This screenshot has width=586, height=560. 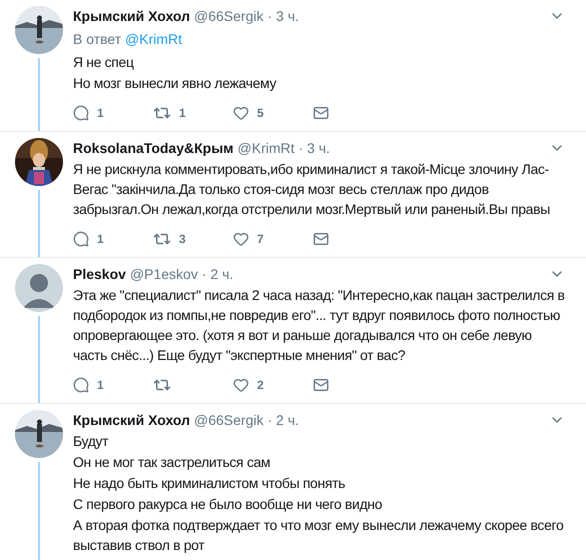 What do you see at coordinates (175, 83) in the screenshot?
I see `tweet-text: Но мозг вынесли явно лежачему` at bounding box center [175, 83].